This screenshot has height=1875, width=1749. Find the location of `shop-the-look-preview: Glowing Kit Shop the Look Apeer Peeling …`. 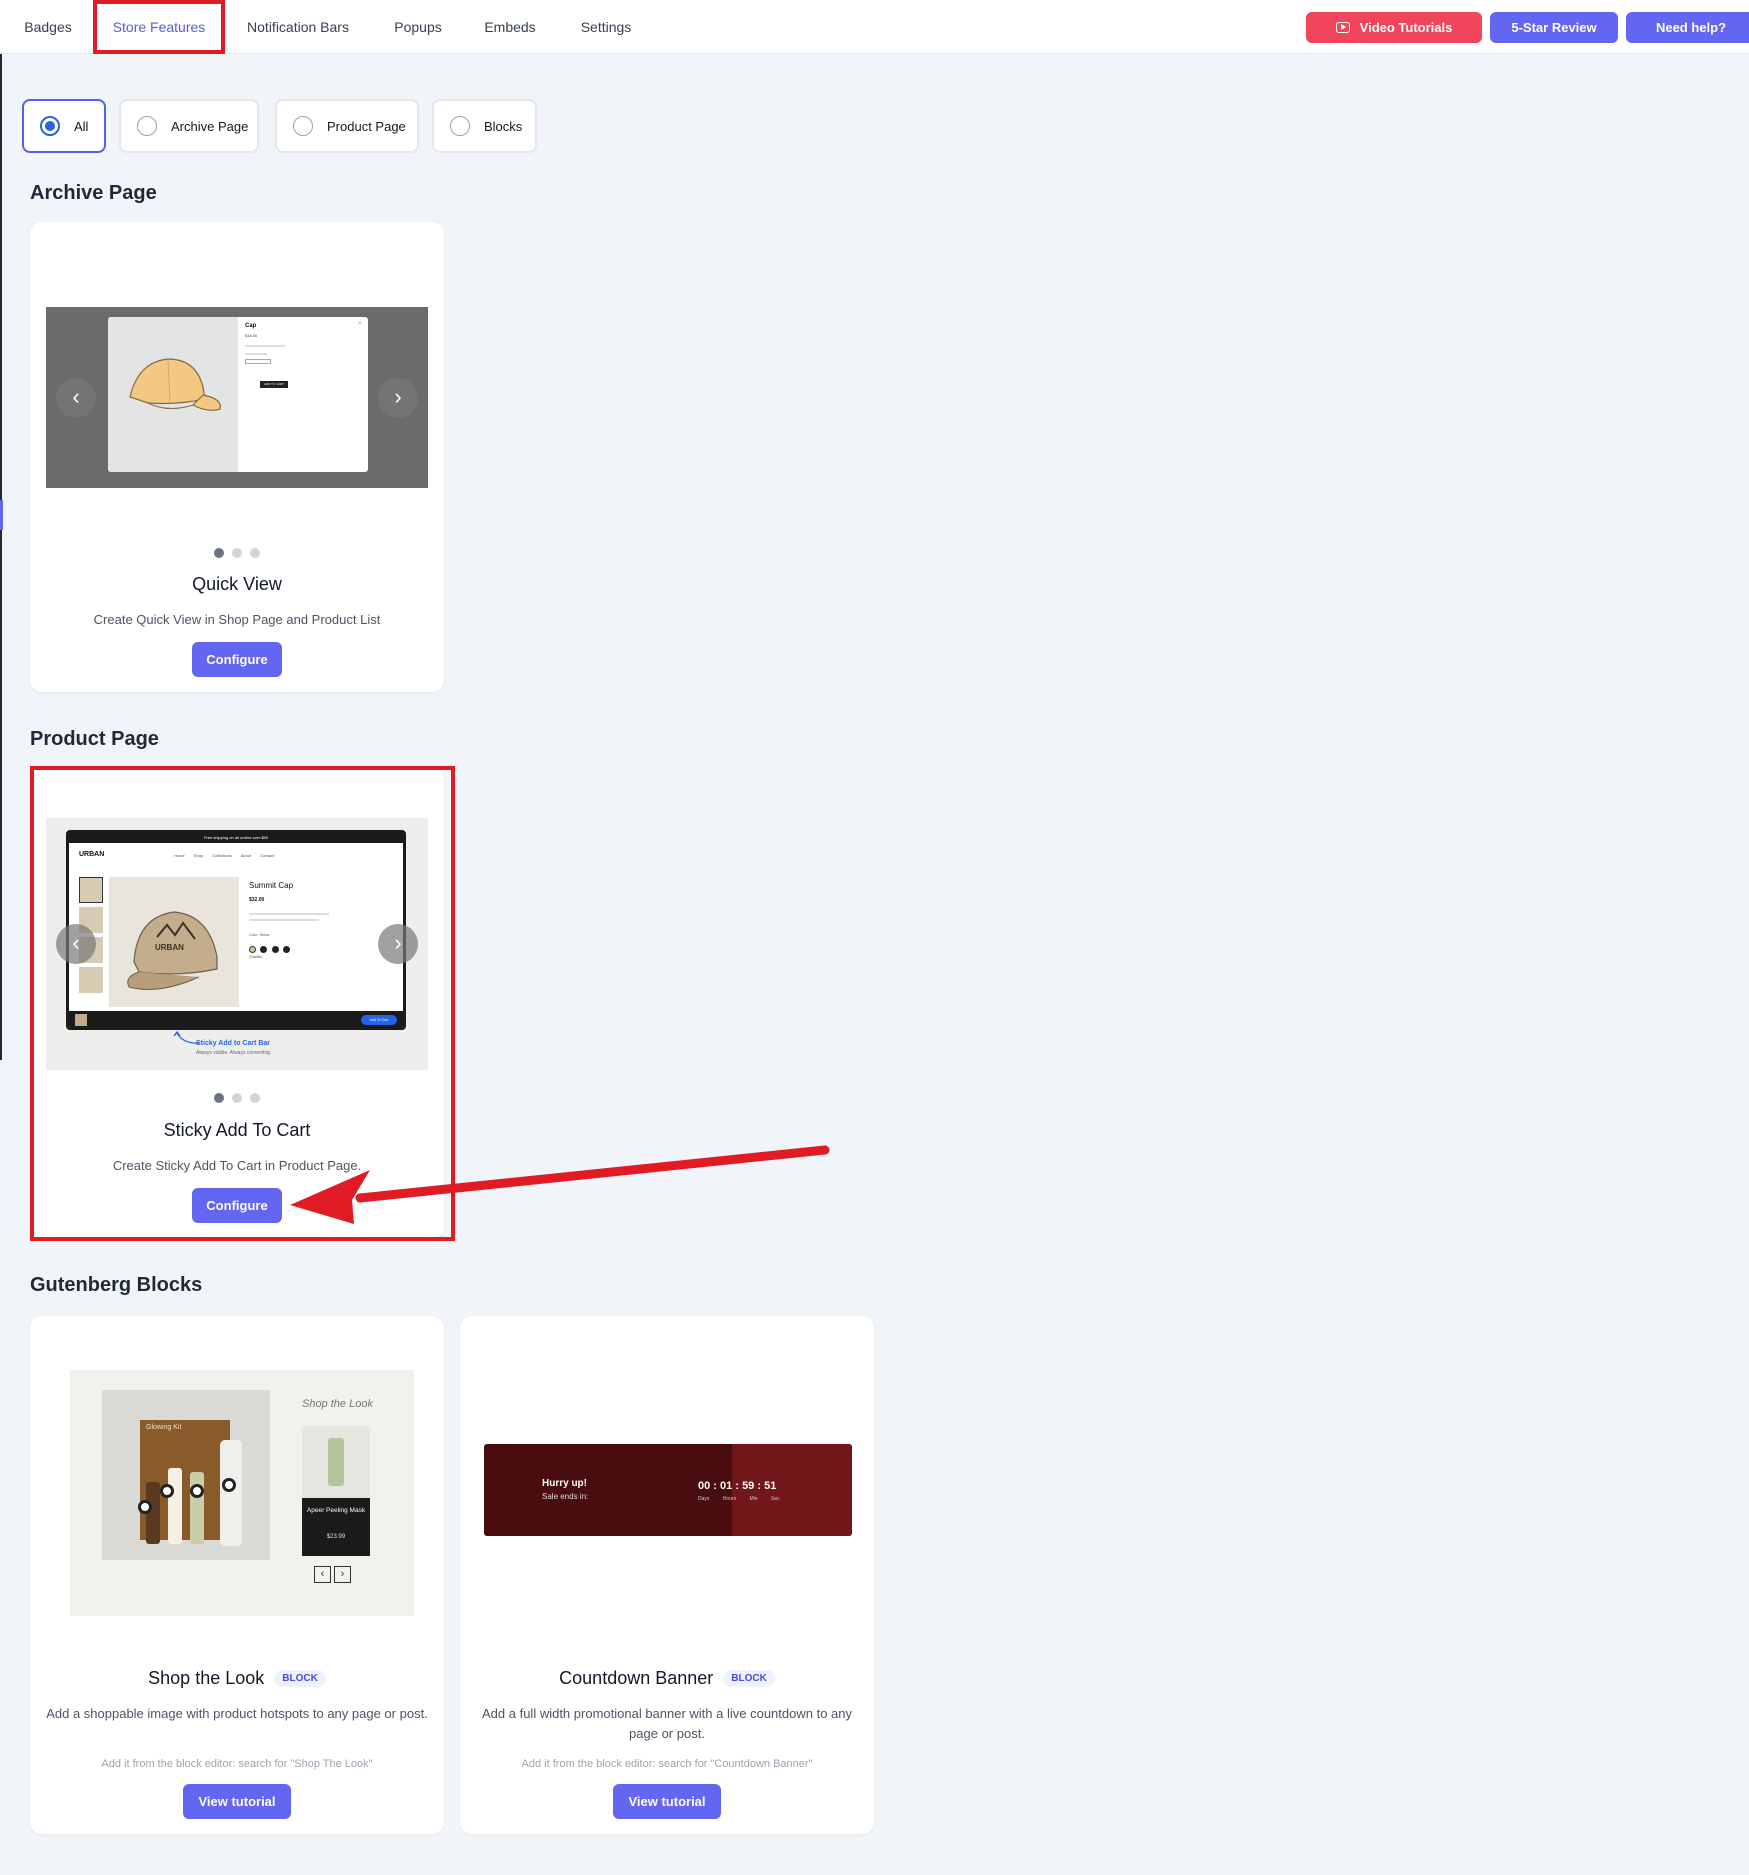

shop-the-look-preview: Glowing Kit Shop the Look Apeer Peeling … is located at coordinates (242, 1493).